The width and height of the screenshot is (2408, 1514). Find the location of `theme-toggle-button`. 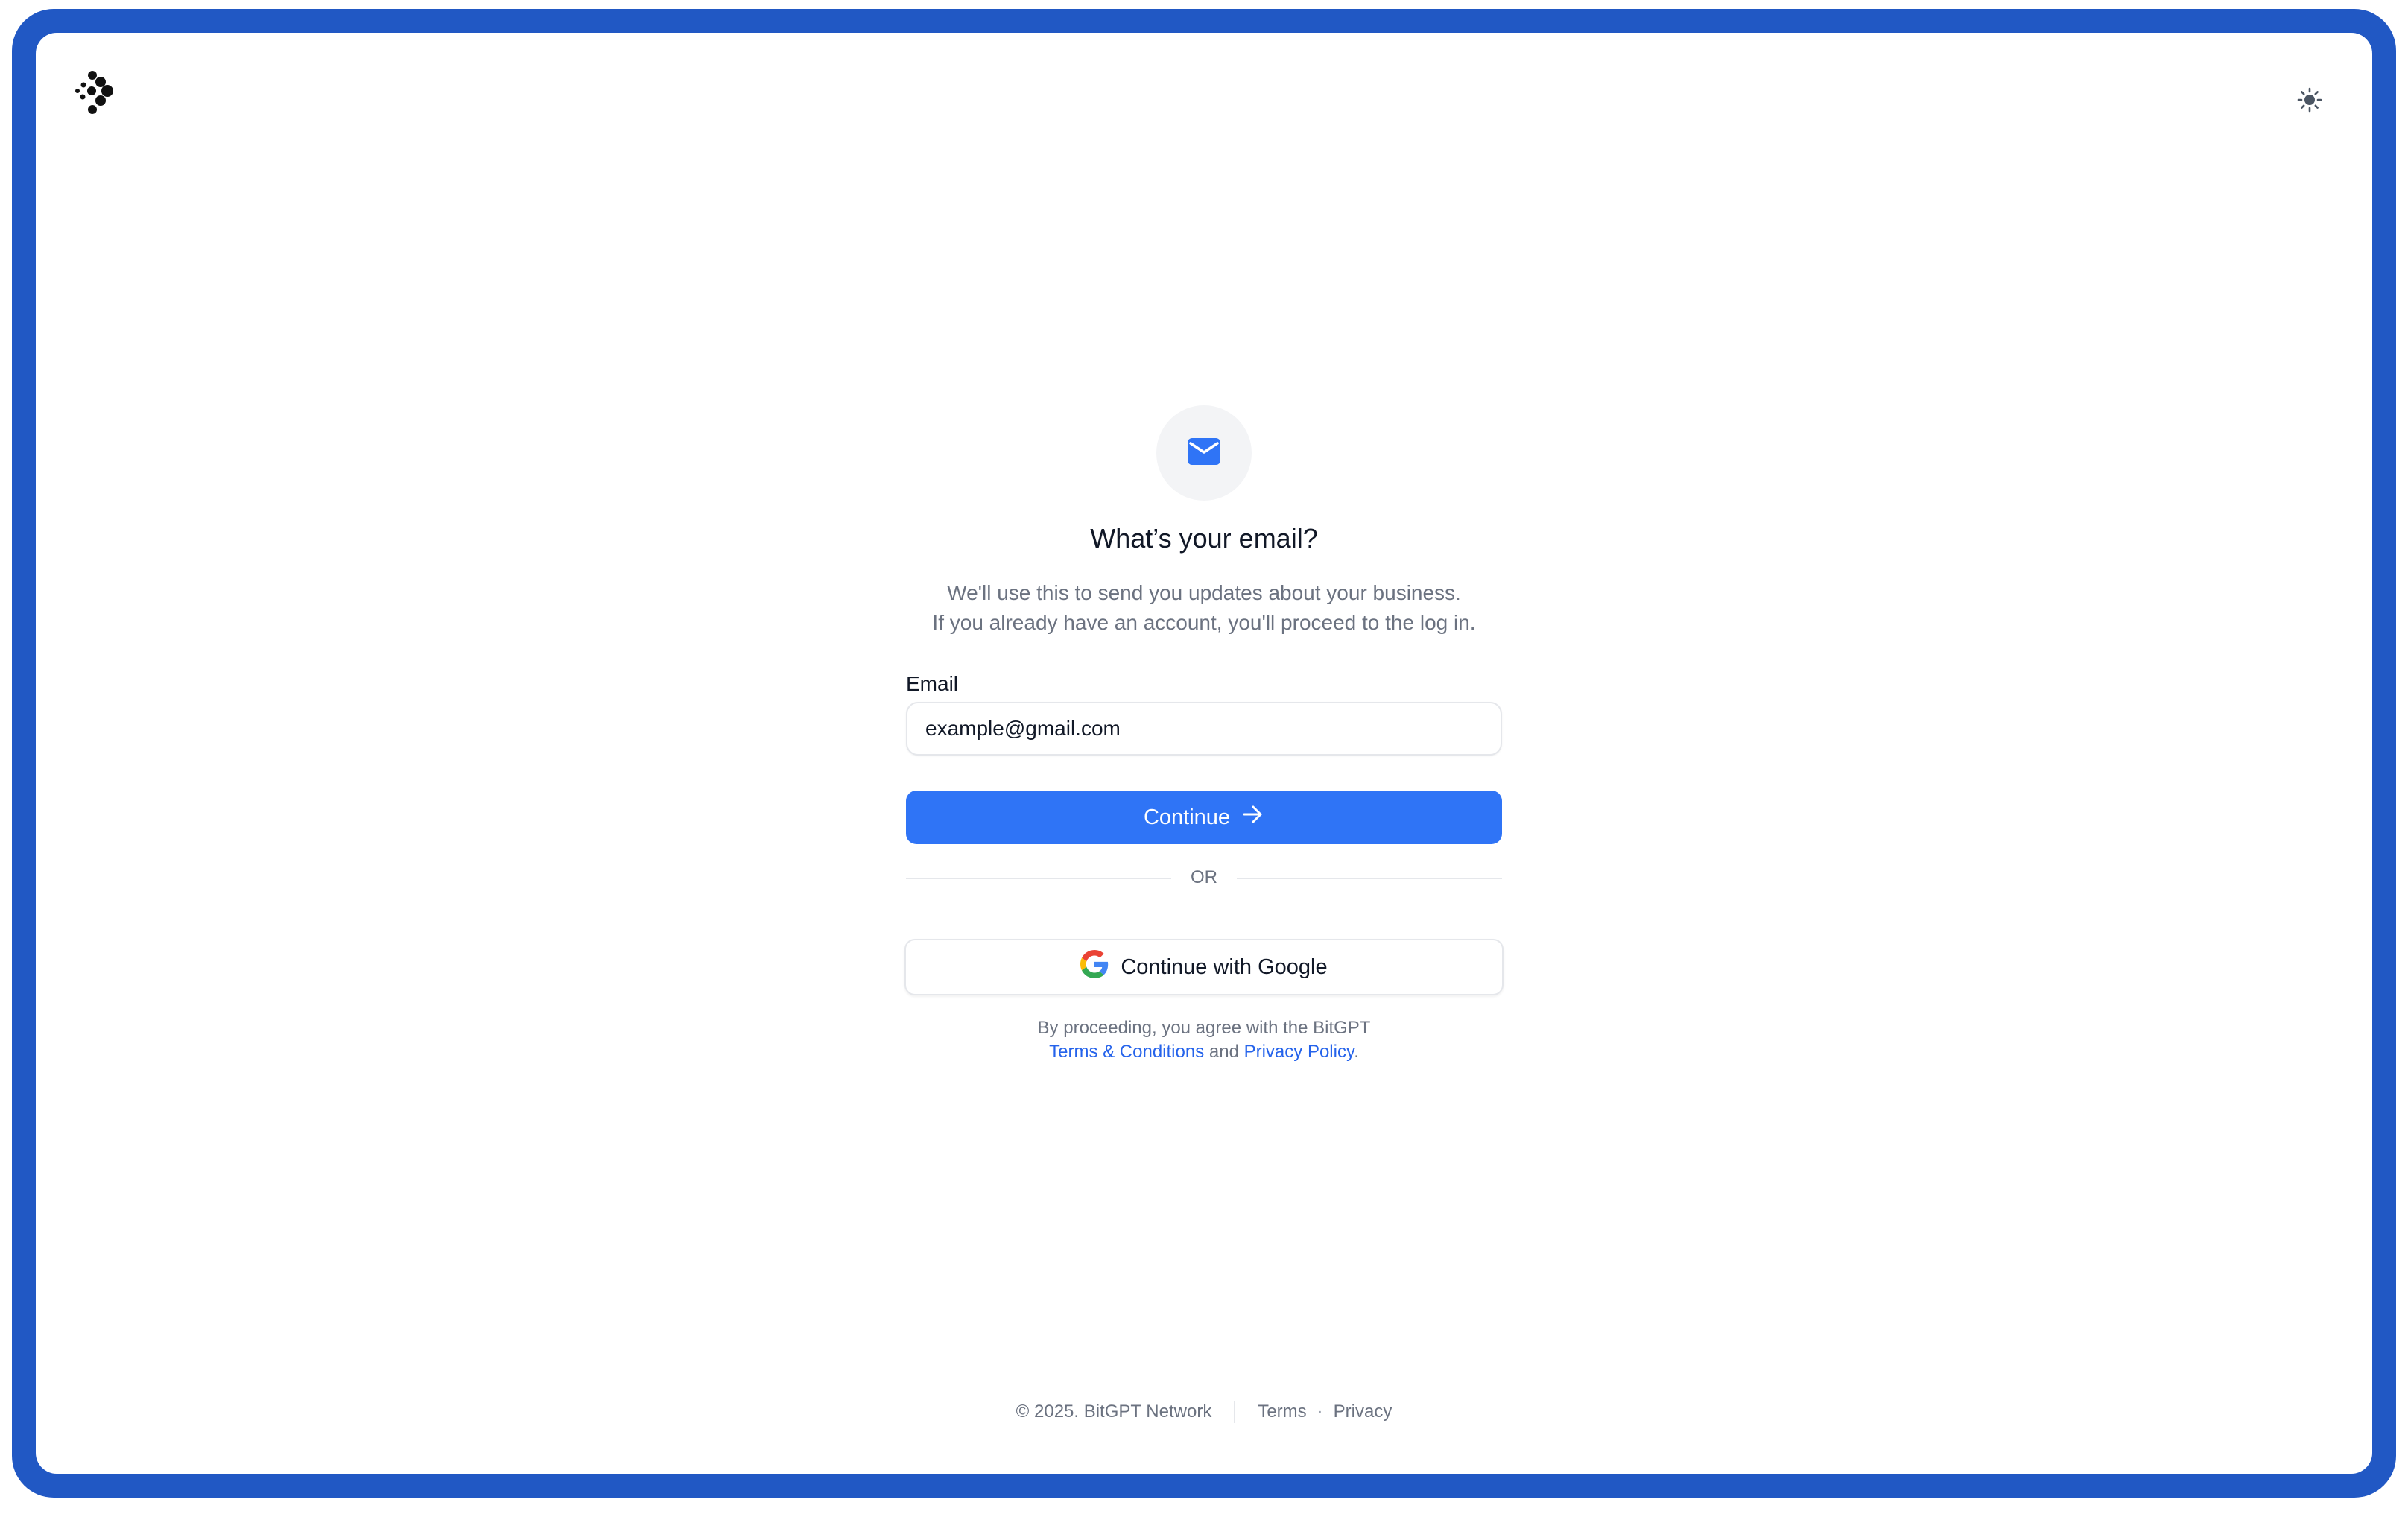

theme-toggle-button is located at coordinates (2310, 101).